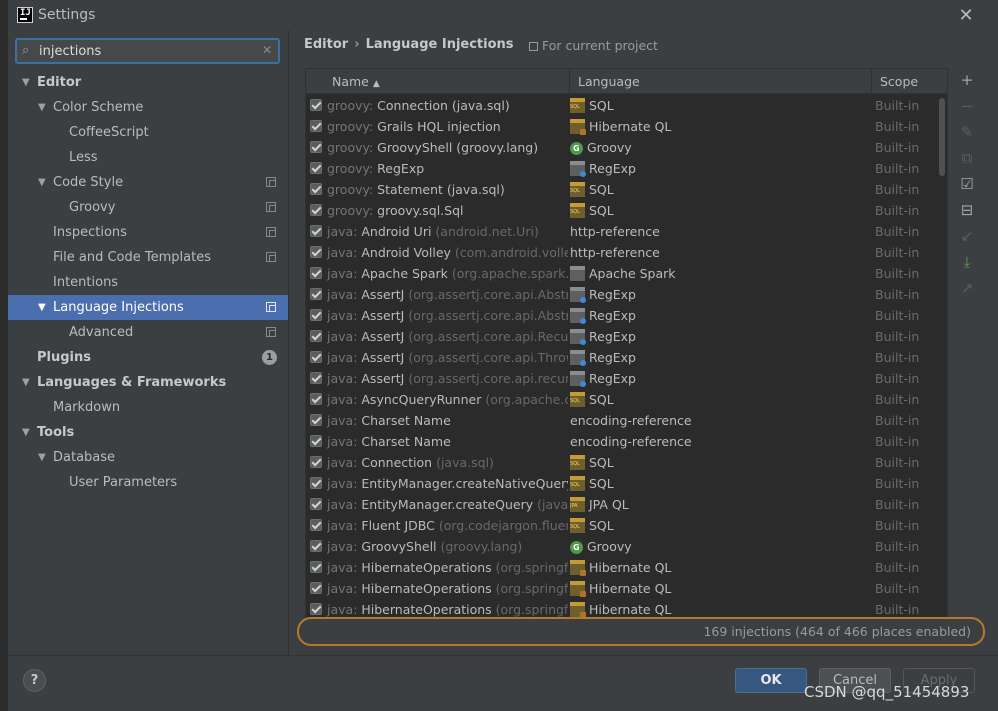 Image resolution: width=998 pixels, height=711 pixels. I want to click on tree-item-coffeescript: CoffeeScript, so click(148, 132).